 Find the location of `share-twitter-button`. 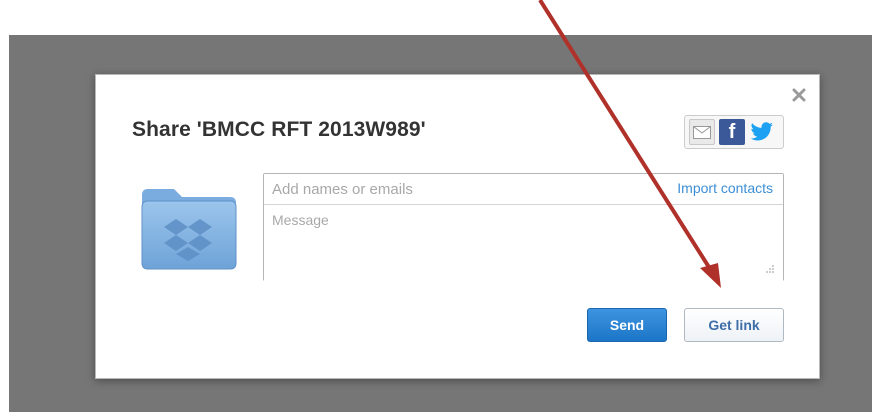

share-twitter-button is located at coordinates (762, 132).